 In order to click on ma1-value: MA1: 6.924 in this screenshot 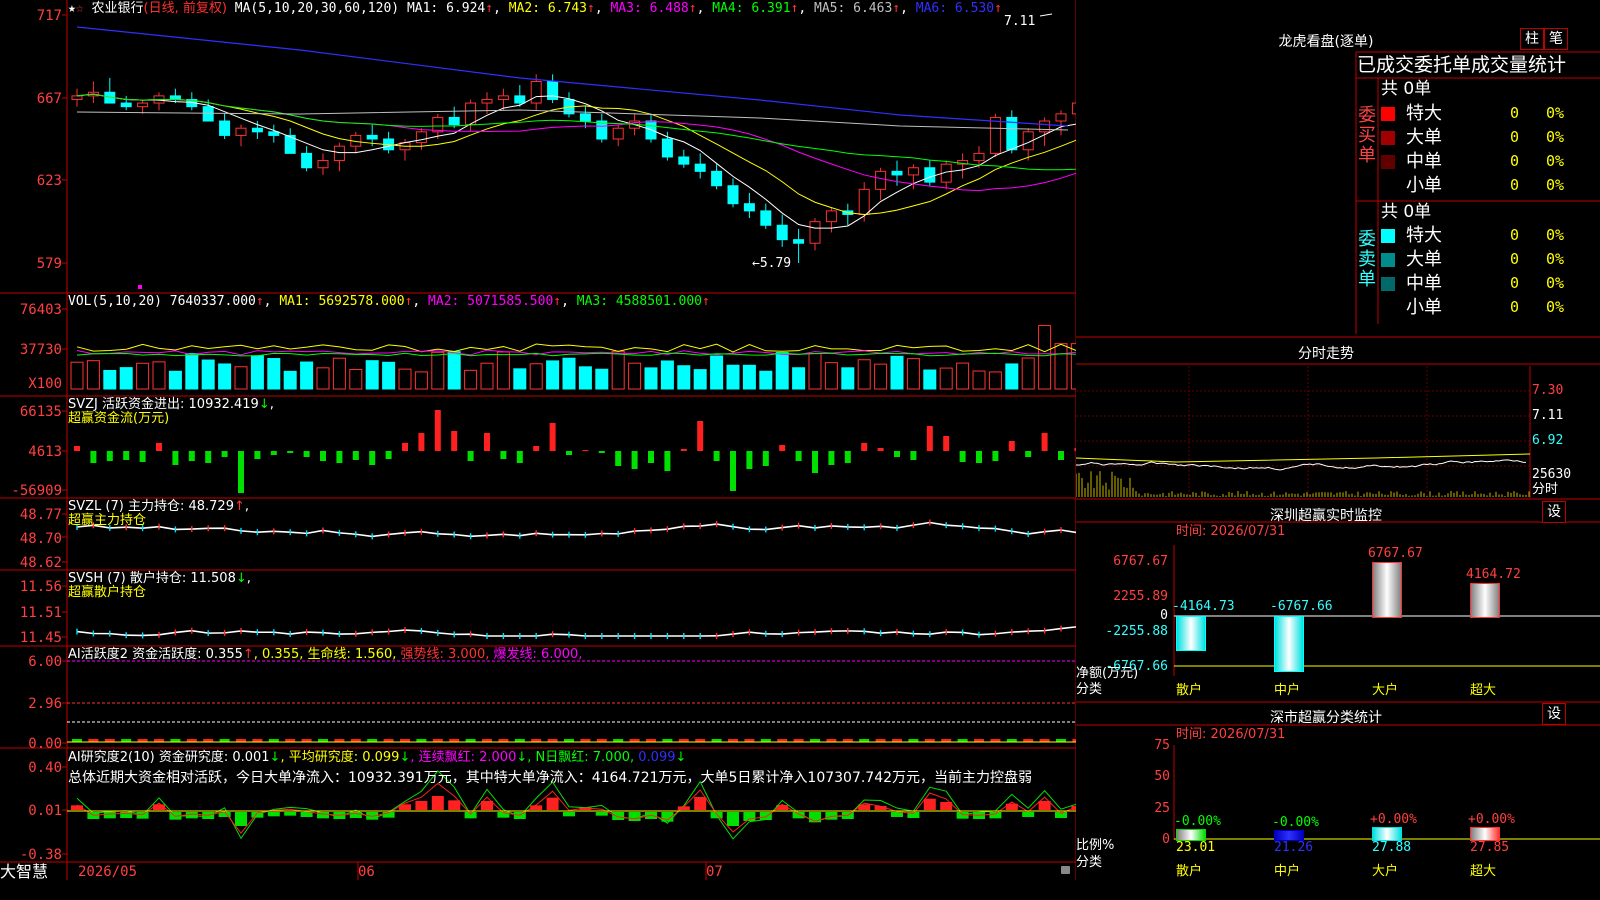, I will do `click(446, 8)`.